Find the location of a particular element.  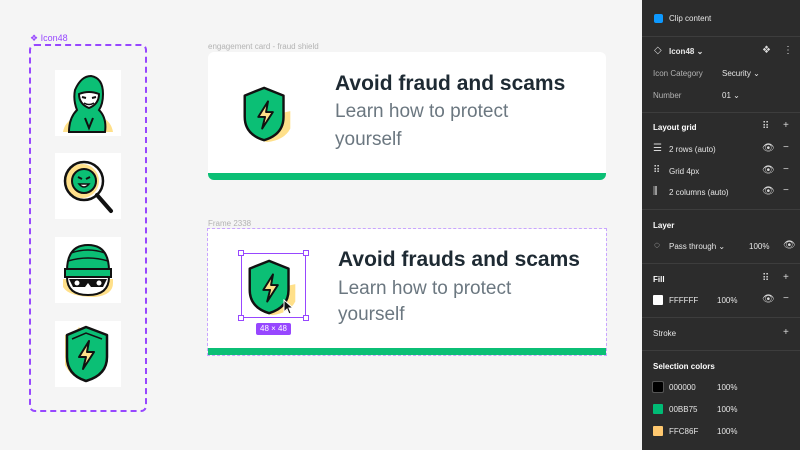

selection-color-hex: 00BB75 is located at coordinates (683, 409).